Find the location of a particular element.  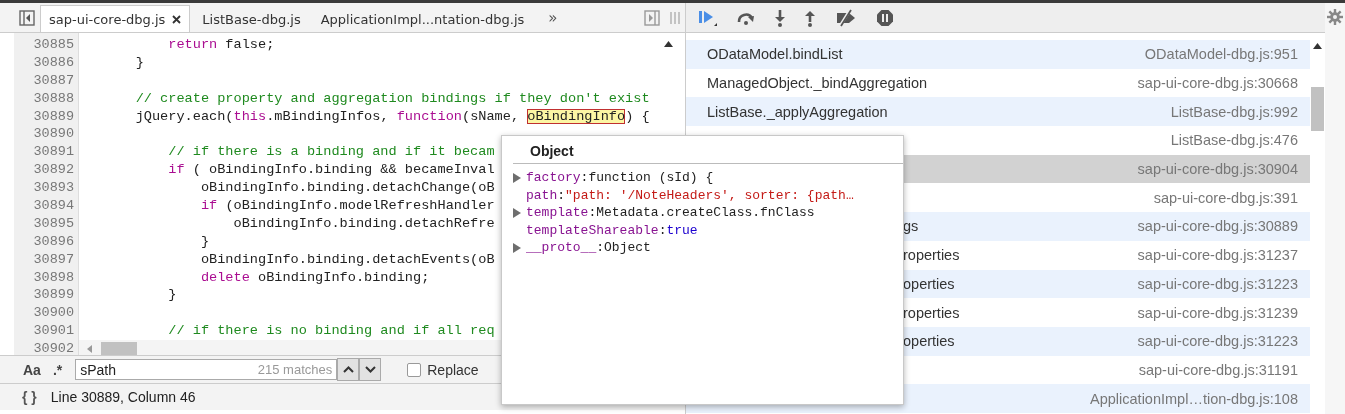

code-line: delete oBindingInfo.binding; is located at coordinates (315, 277).